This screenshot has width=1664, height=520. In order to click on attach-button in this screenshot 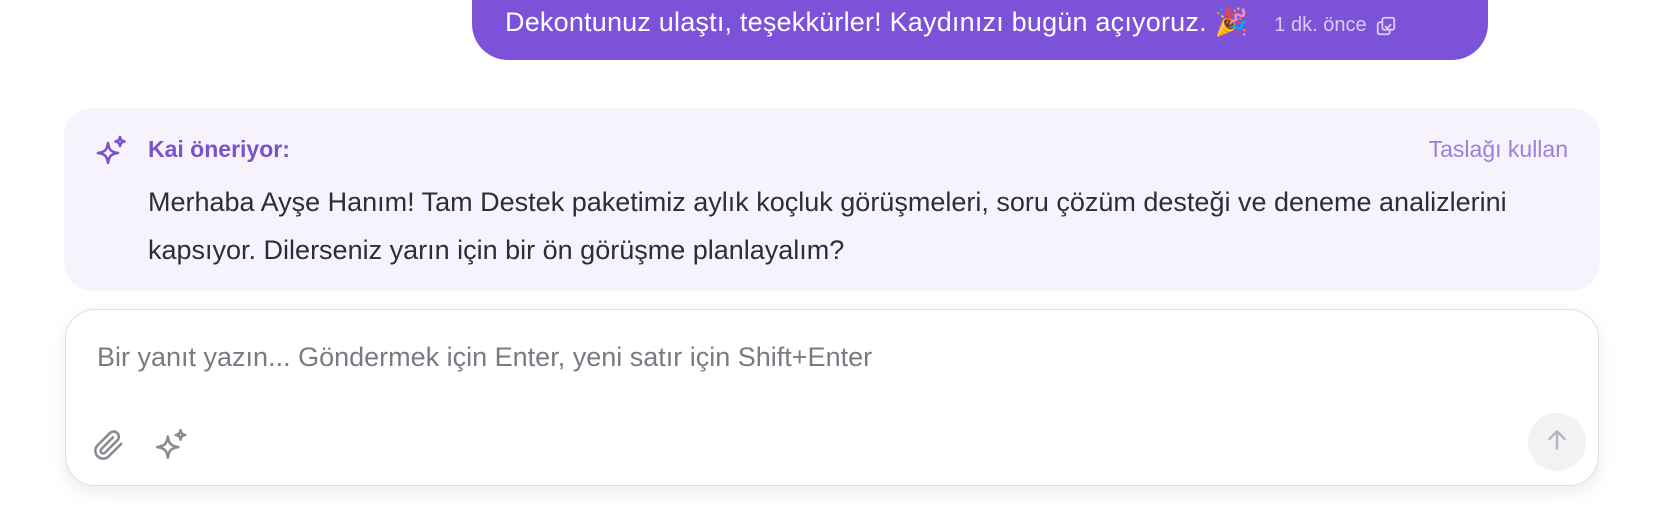, I will do `click(108, 447)`.